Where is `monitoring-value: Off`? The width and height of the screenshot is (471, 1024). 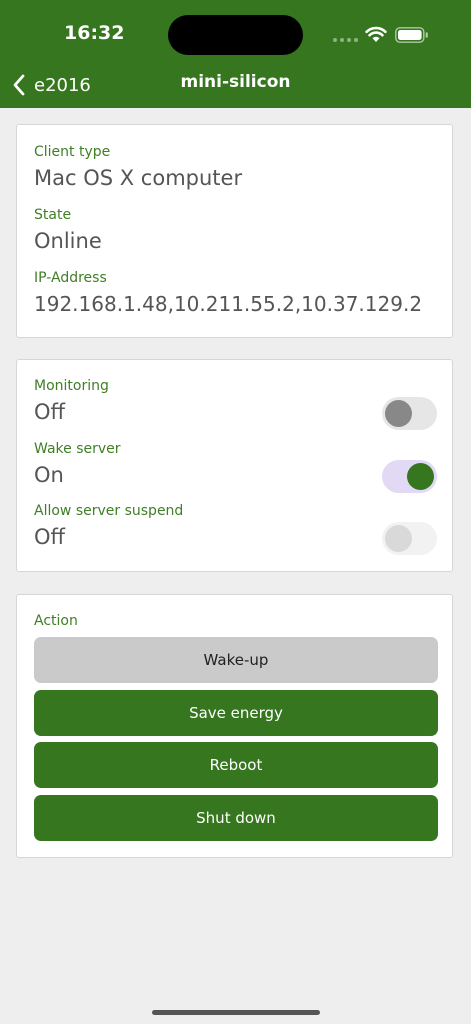 monitoring-value: Off is located at coordinates (49, 412).